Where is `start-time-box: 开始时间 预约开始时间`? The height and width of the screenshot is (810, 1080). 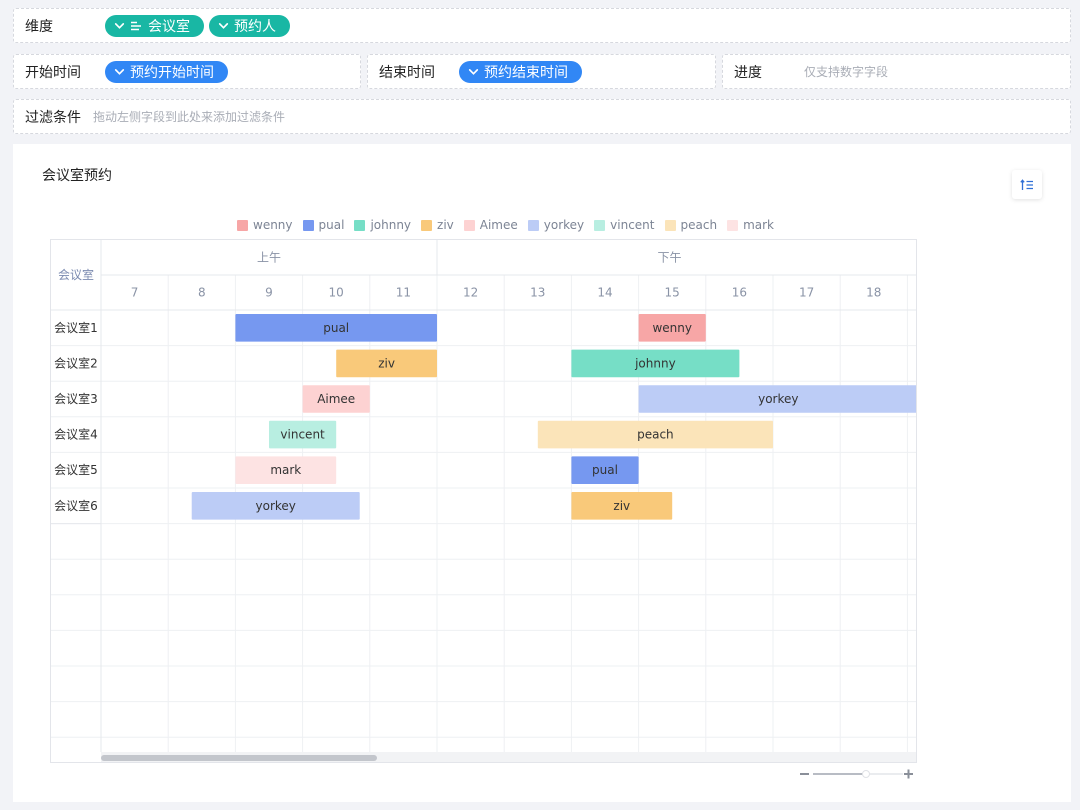
start-time-box: 开始时间 预约开始时间 is located at coordinates (187, 71).